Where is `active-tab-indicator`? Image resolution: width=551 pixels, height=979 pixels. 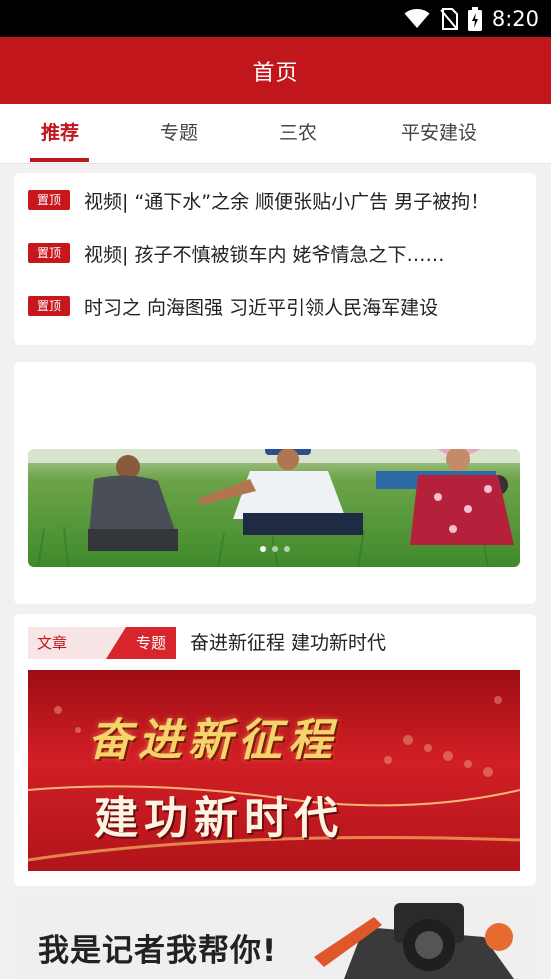
active-tab-indicator is located at coordinates (59, 160).